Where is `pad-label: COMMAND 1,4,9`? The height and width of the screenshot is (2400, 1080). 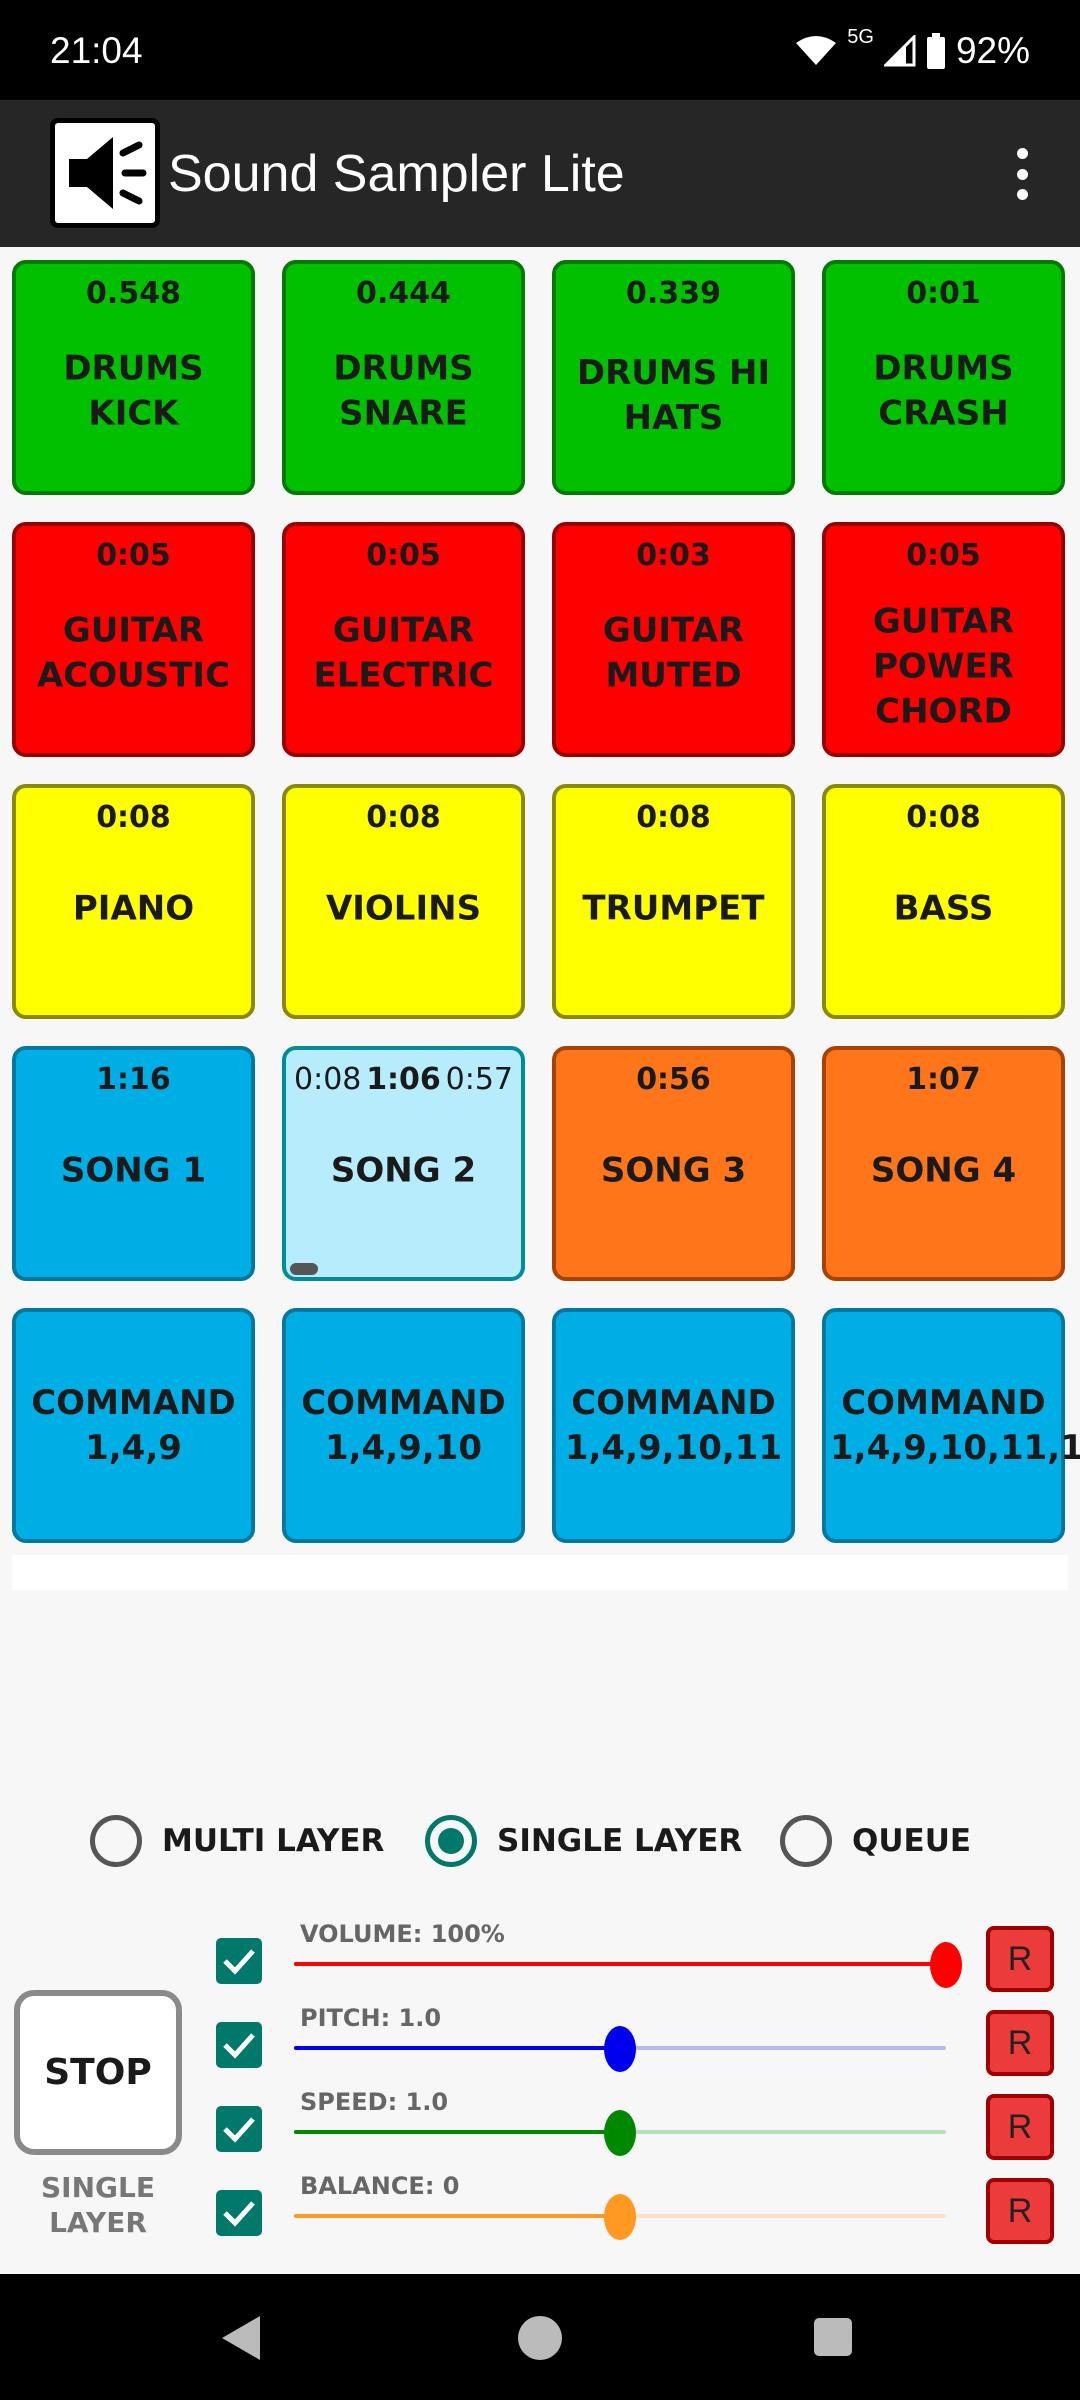
pad-label: COMMAND 1,4,9 is located at coordinates (133, 1425).